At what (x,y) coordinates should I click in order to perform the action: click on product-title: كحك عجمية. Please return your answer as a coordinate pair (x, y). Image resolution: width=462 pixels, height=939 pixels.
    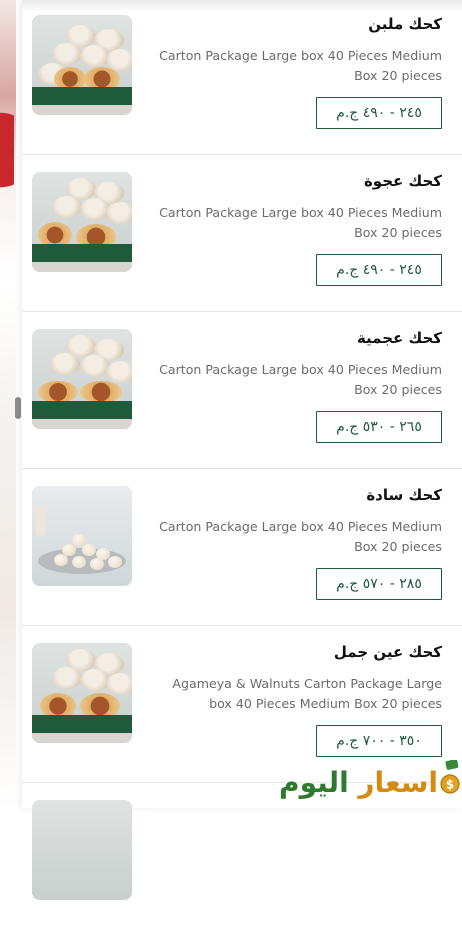
    Looking at the image, I should click on (399, 338).